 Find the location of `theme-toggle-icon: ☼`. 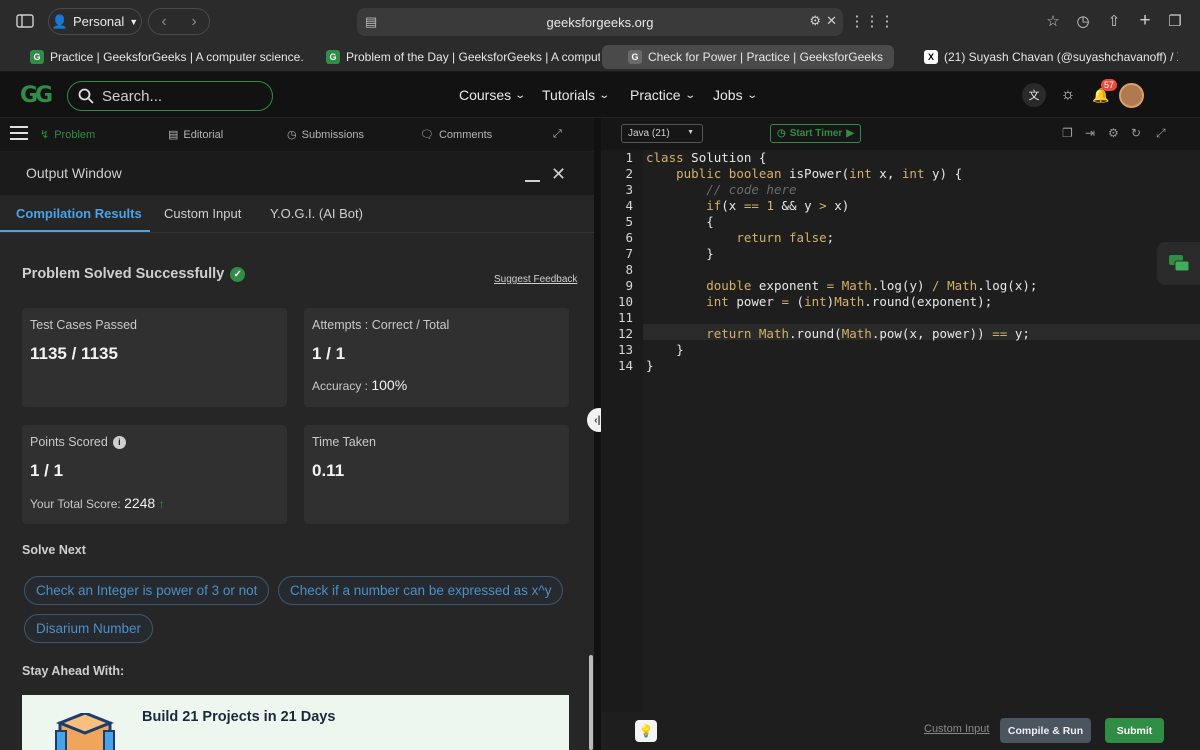

theme-toggle-icon: ☼ is located at coordinates (1068, 95).